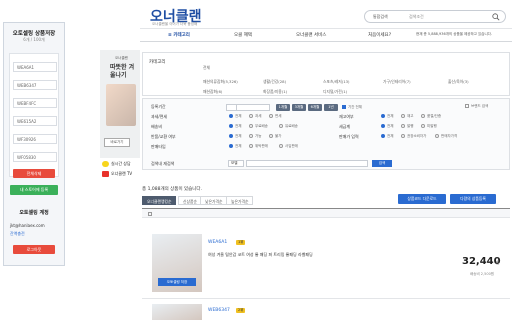  I want to click on nav-benefits: 오클 혜택, so click(243, 35).